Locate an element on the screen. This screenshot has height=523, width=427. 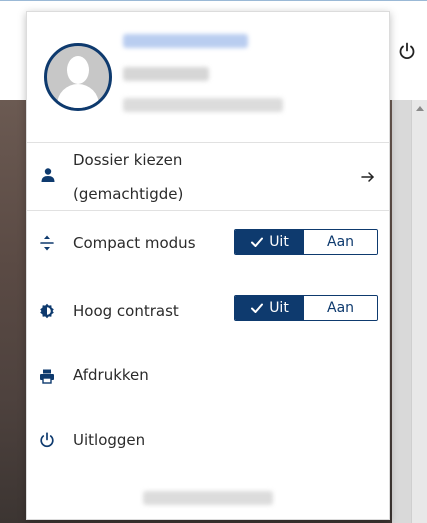
contrast-uit-label: Uit is located at coordinates (279, 308).